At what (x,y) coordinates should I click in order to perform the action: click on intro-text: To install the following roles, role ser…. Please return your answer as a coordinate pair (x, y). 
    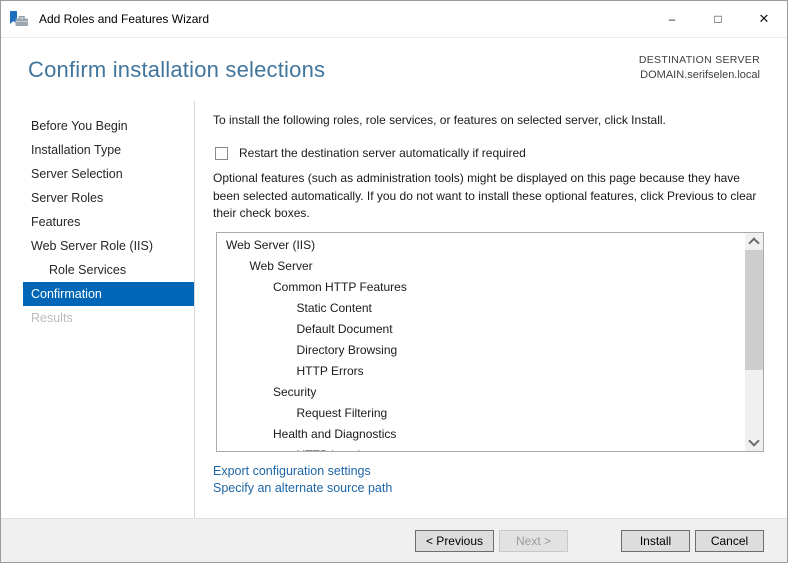
    Looking at the image, I should click on (439, 120).